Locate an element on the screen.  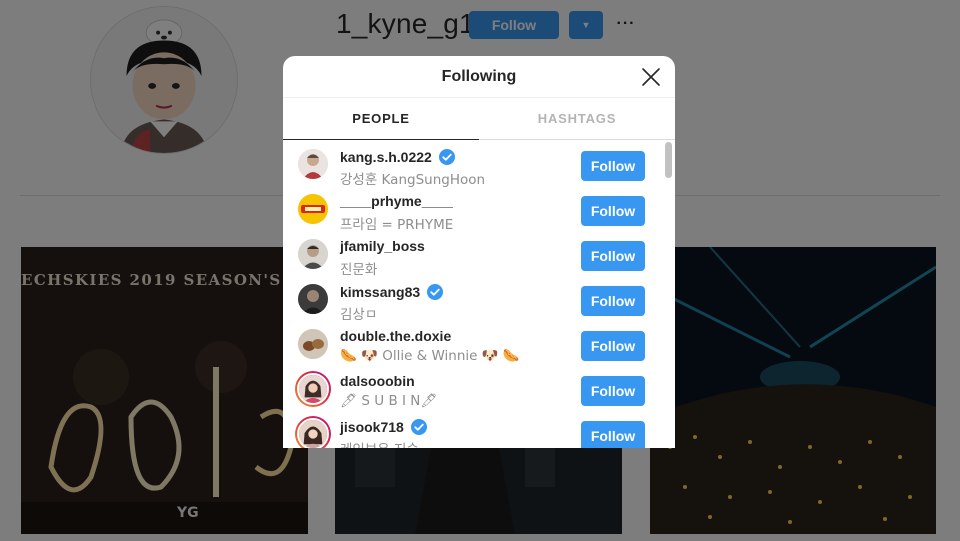
close-icon is located at coordinates (651, 77).